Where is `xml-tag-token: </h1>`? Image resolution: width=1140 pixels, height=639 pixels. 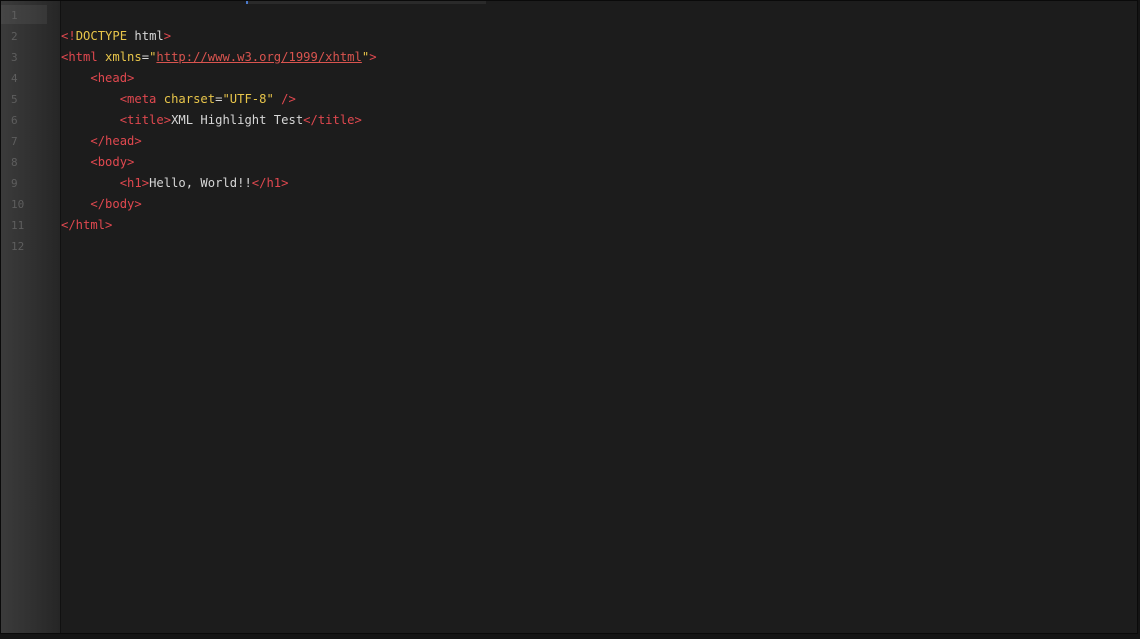 xml-tag-token: </h1> is located at coordinates (270, 183).